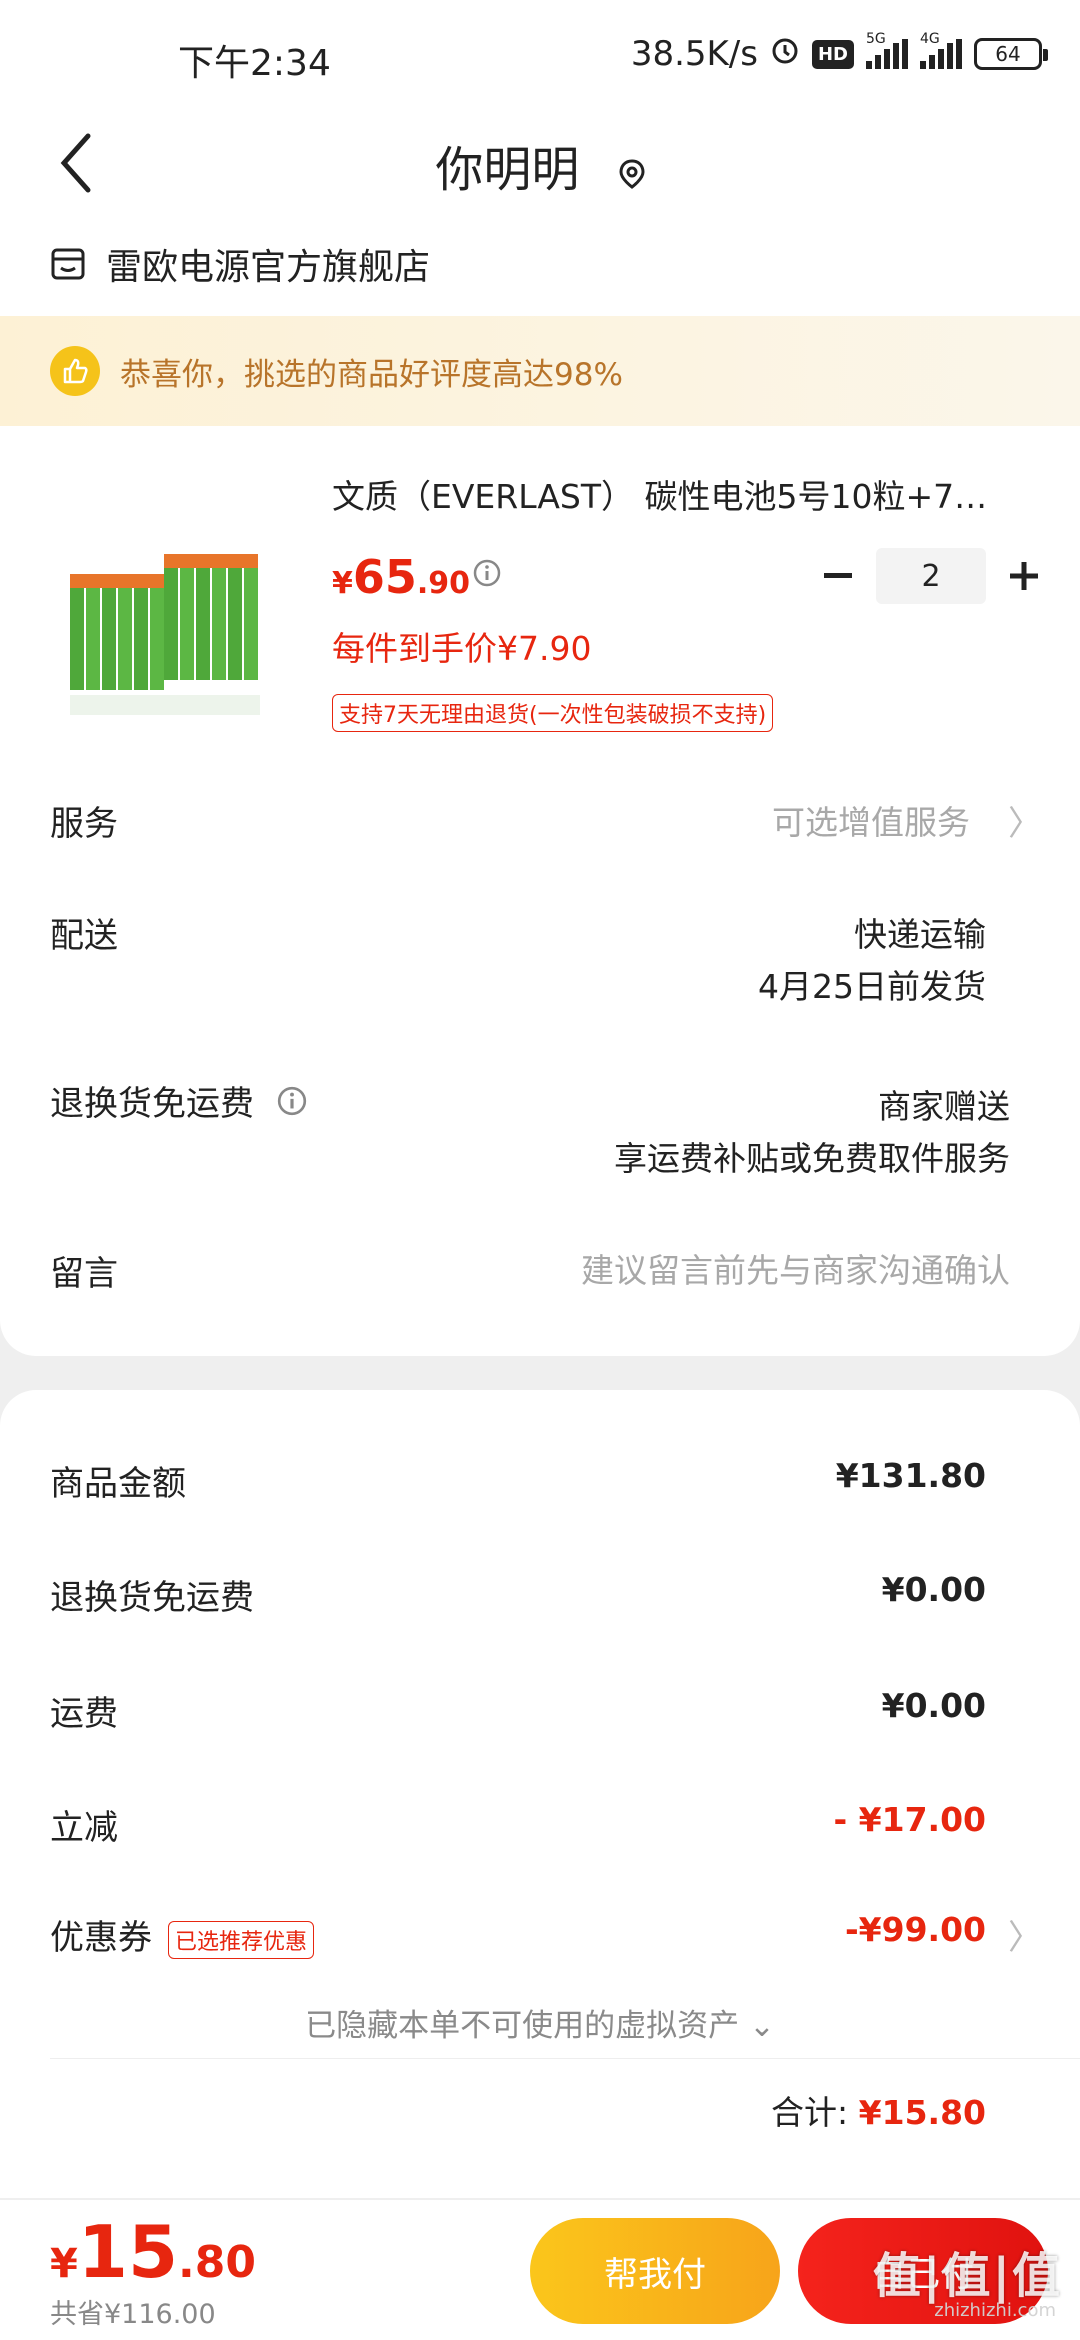 This screenshot has width=1080, height=2340. Describe the element at coordinates (254, 63) in the screenshot. I see `status-time: 下午2:34` at that location.